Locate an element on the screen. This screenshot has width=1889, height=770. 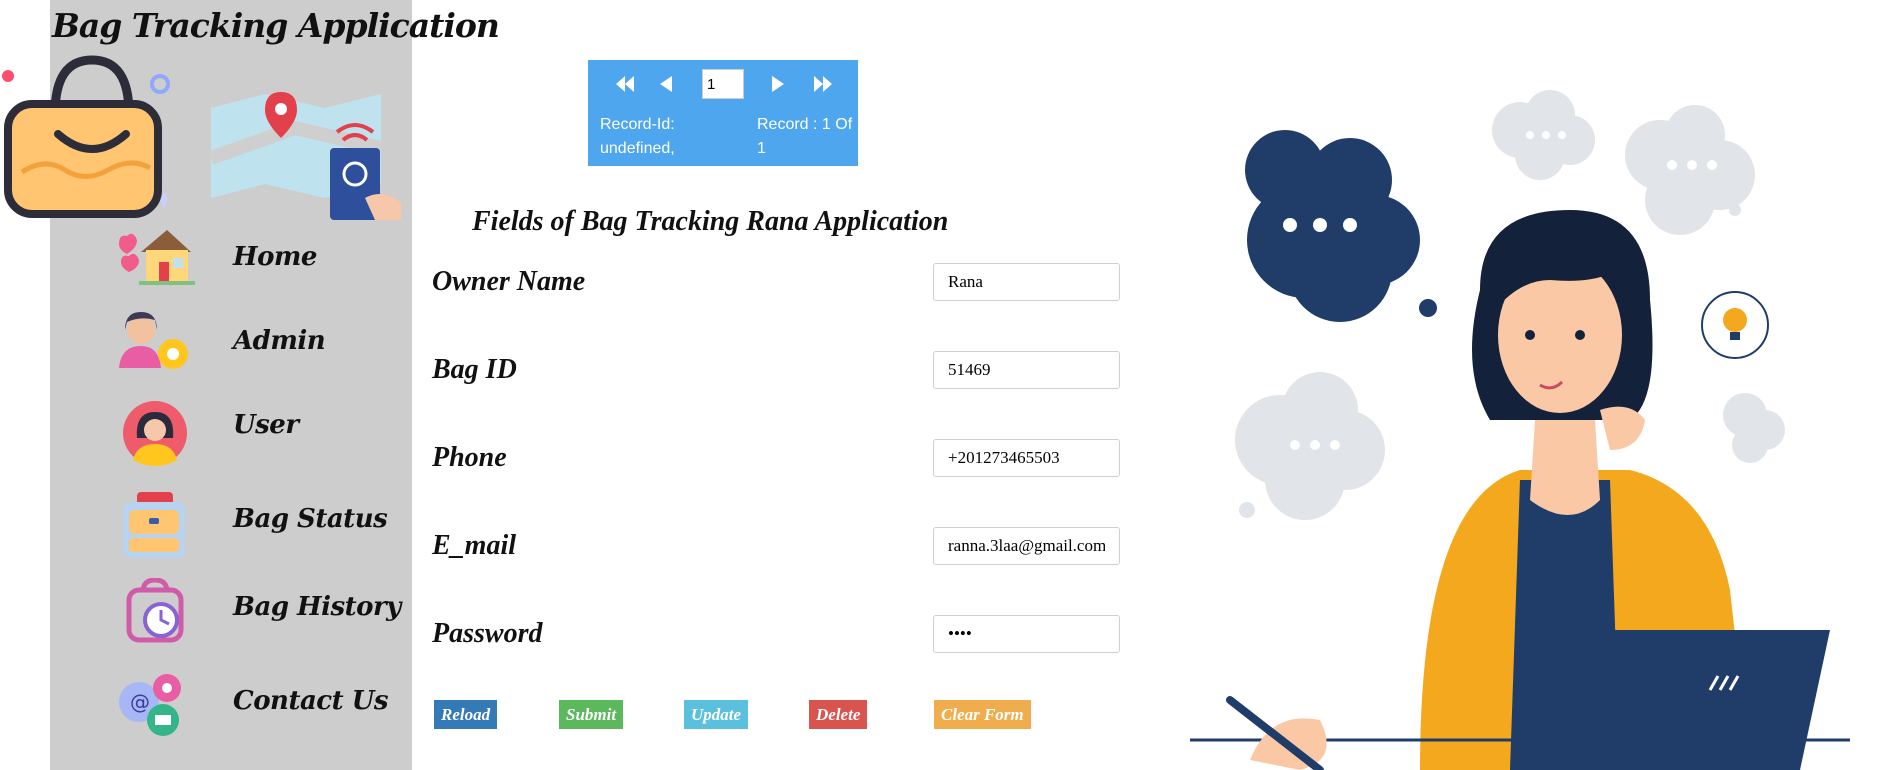
sidebar-item-user-label: User is located at coordinates (266, 425).